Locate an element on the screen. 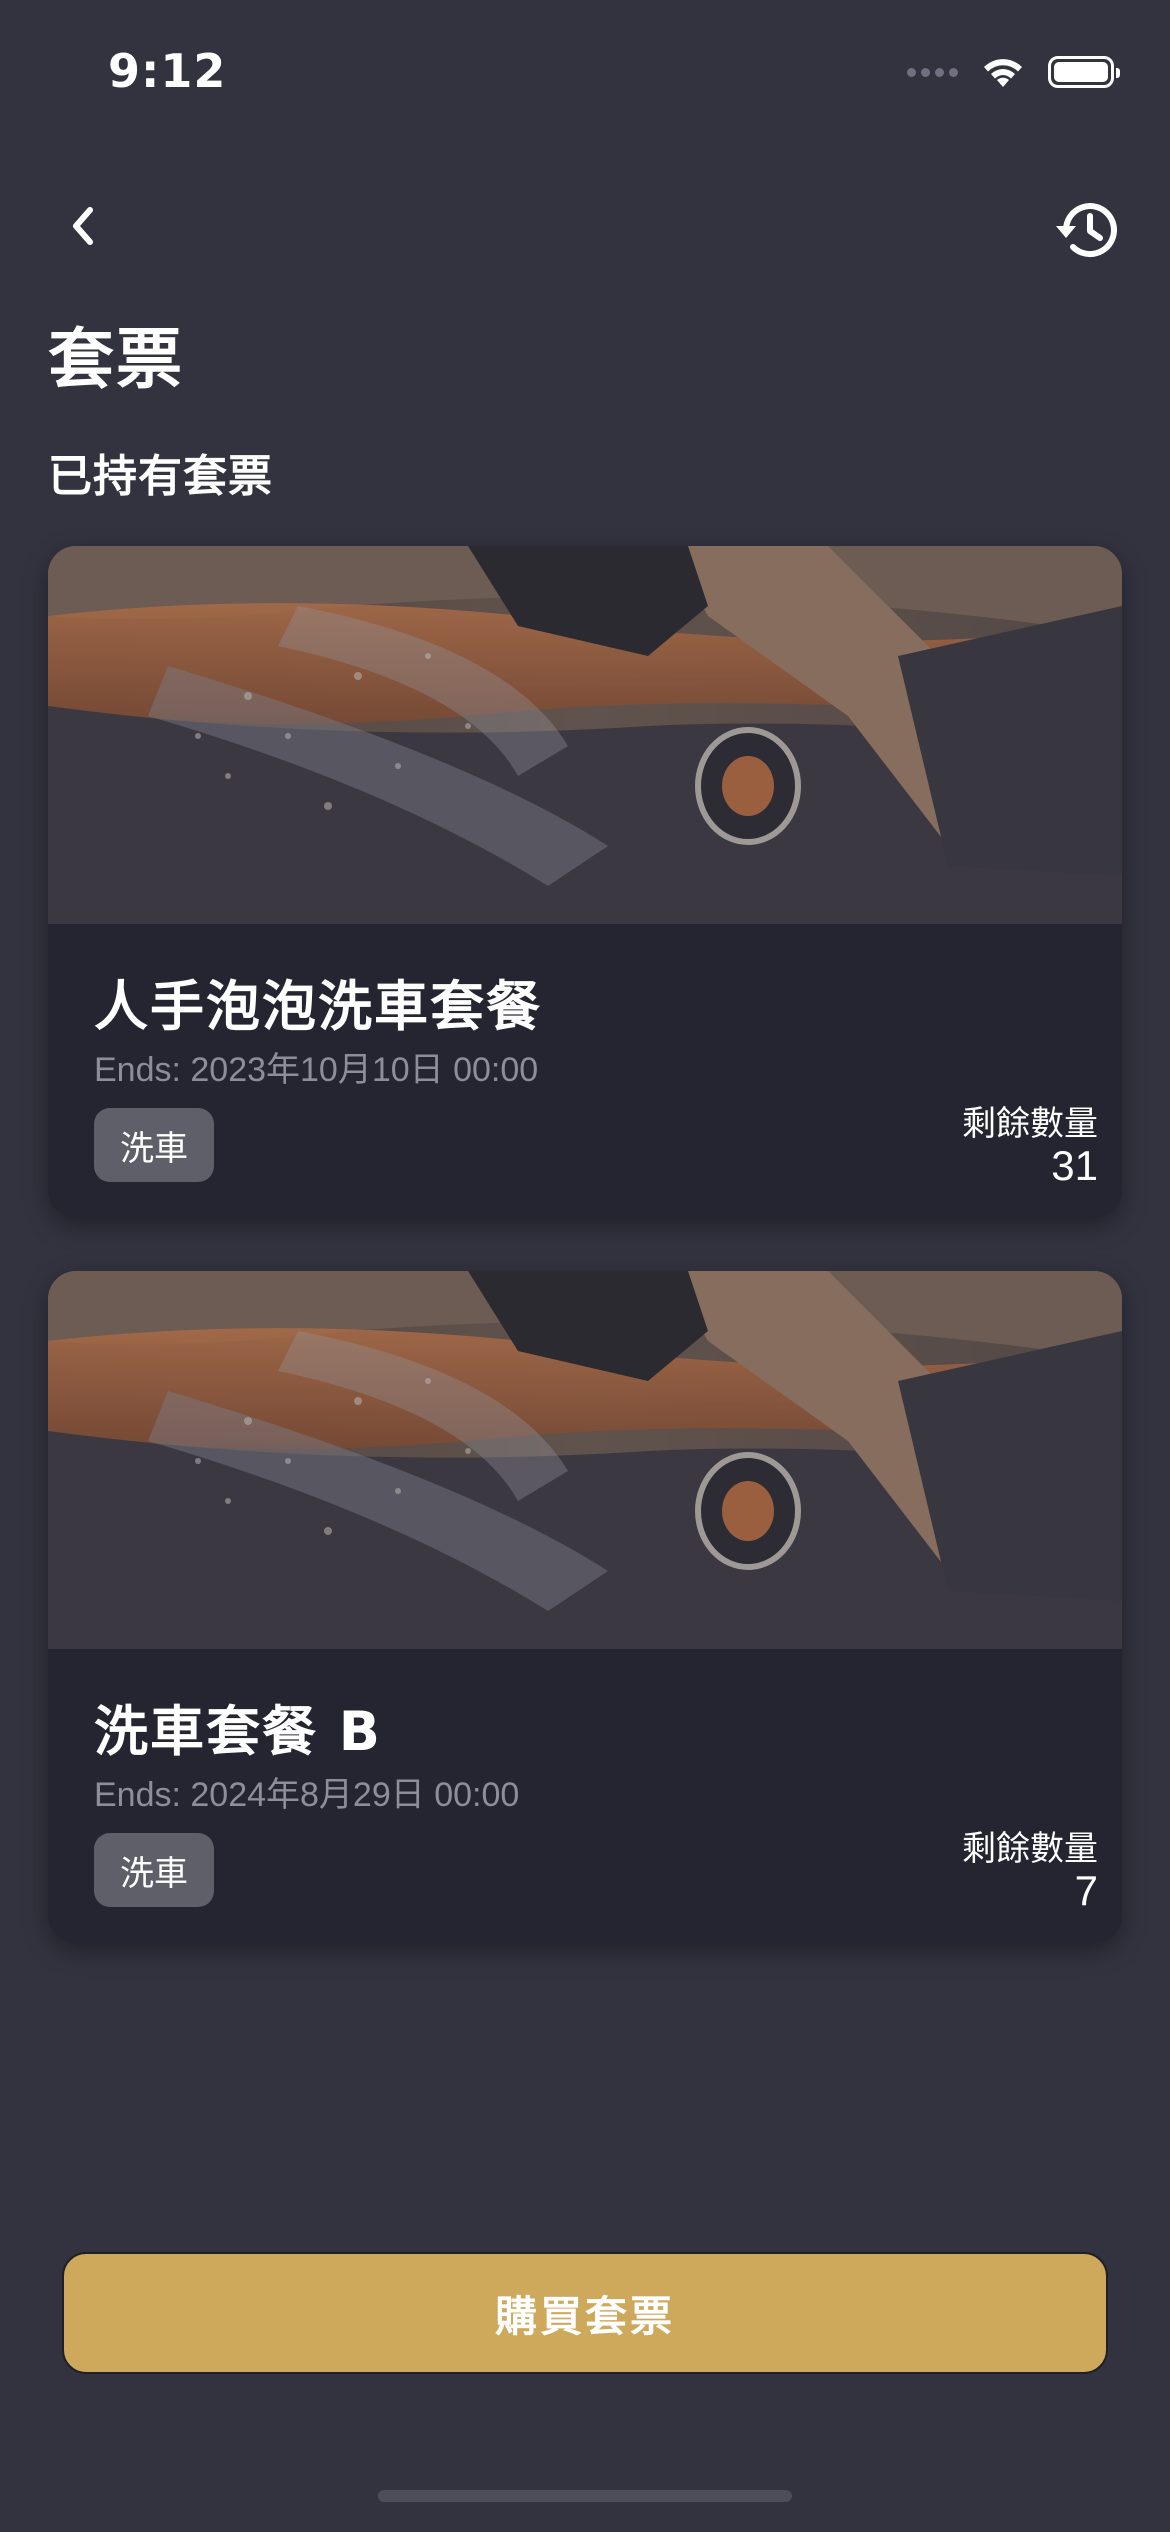  home-indicator is located at coordinates (585, 2496).